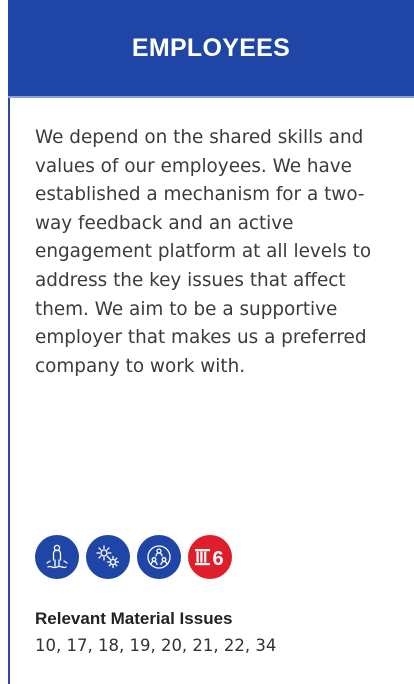 This screenshot has height=684, width=414. I want to click on capital-pillar-icon: 6, so click(210, 557).